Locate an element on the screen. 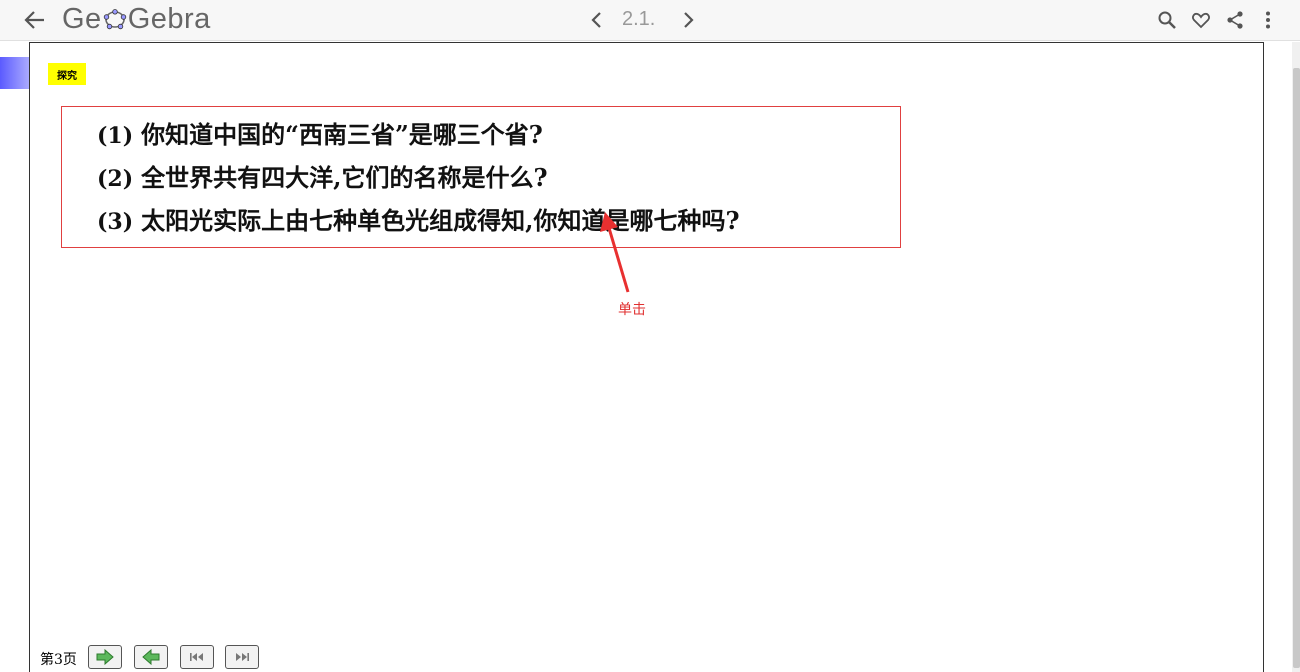  heart-icon is located at coordinates (1201, 20).